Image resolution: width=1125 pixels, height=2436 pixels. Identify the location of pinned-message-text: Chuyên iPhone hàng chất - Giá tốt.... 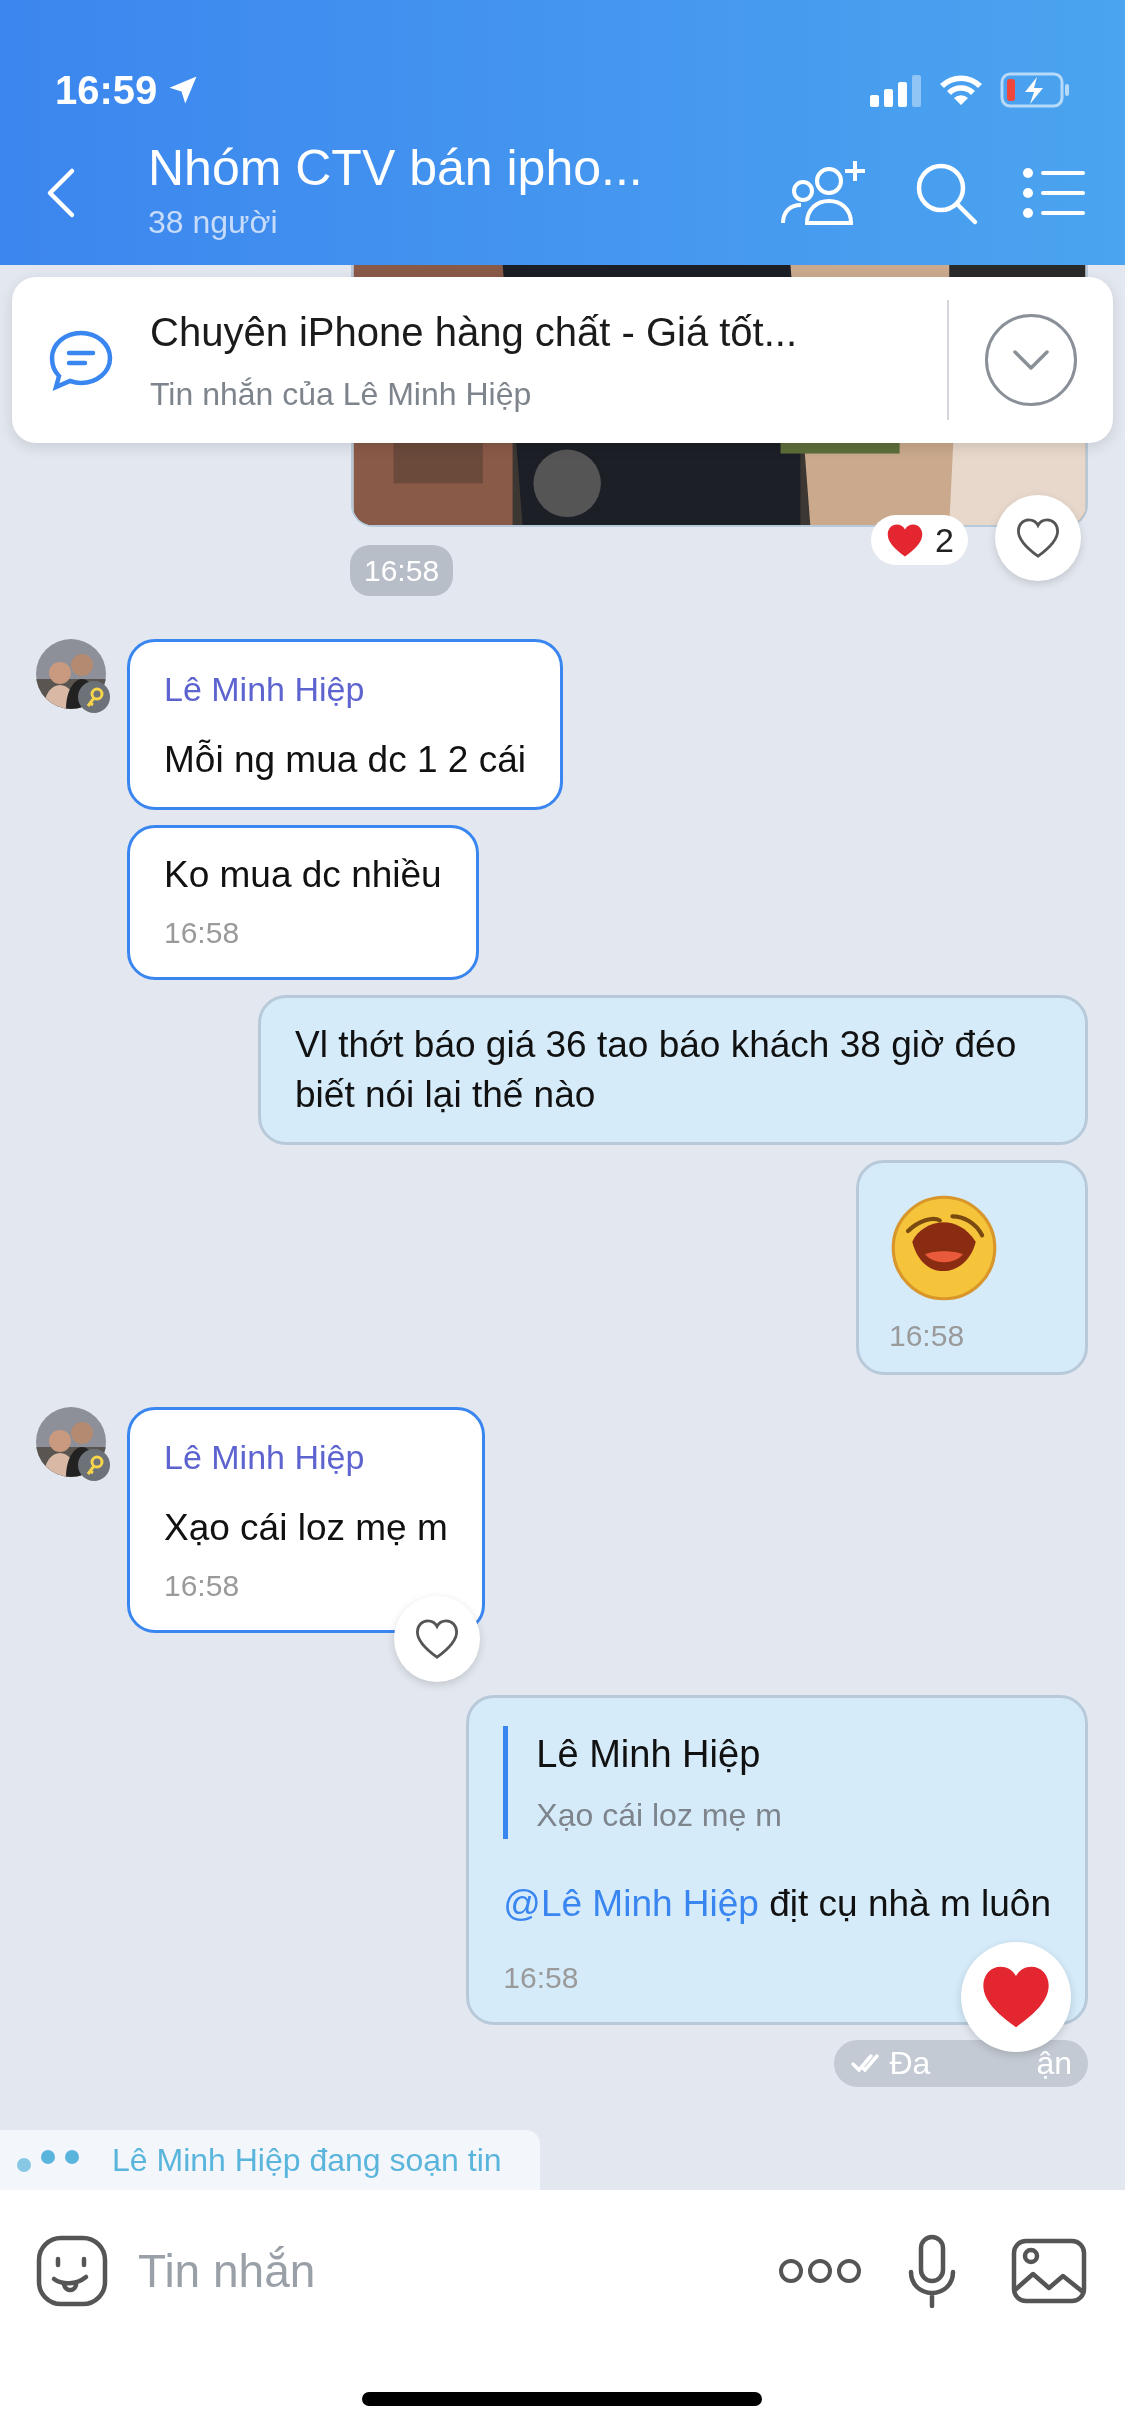
(474, 332).